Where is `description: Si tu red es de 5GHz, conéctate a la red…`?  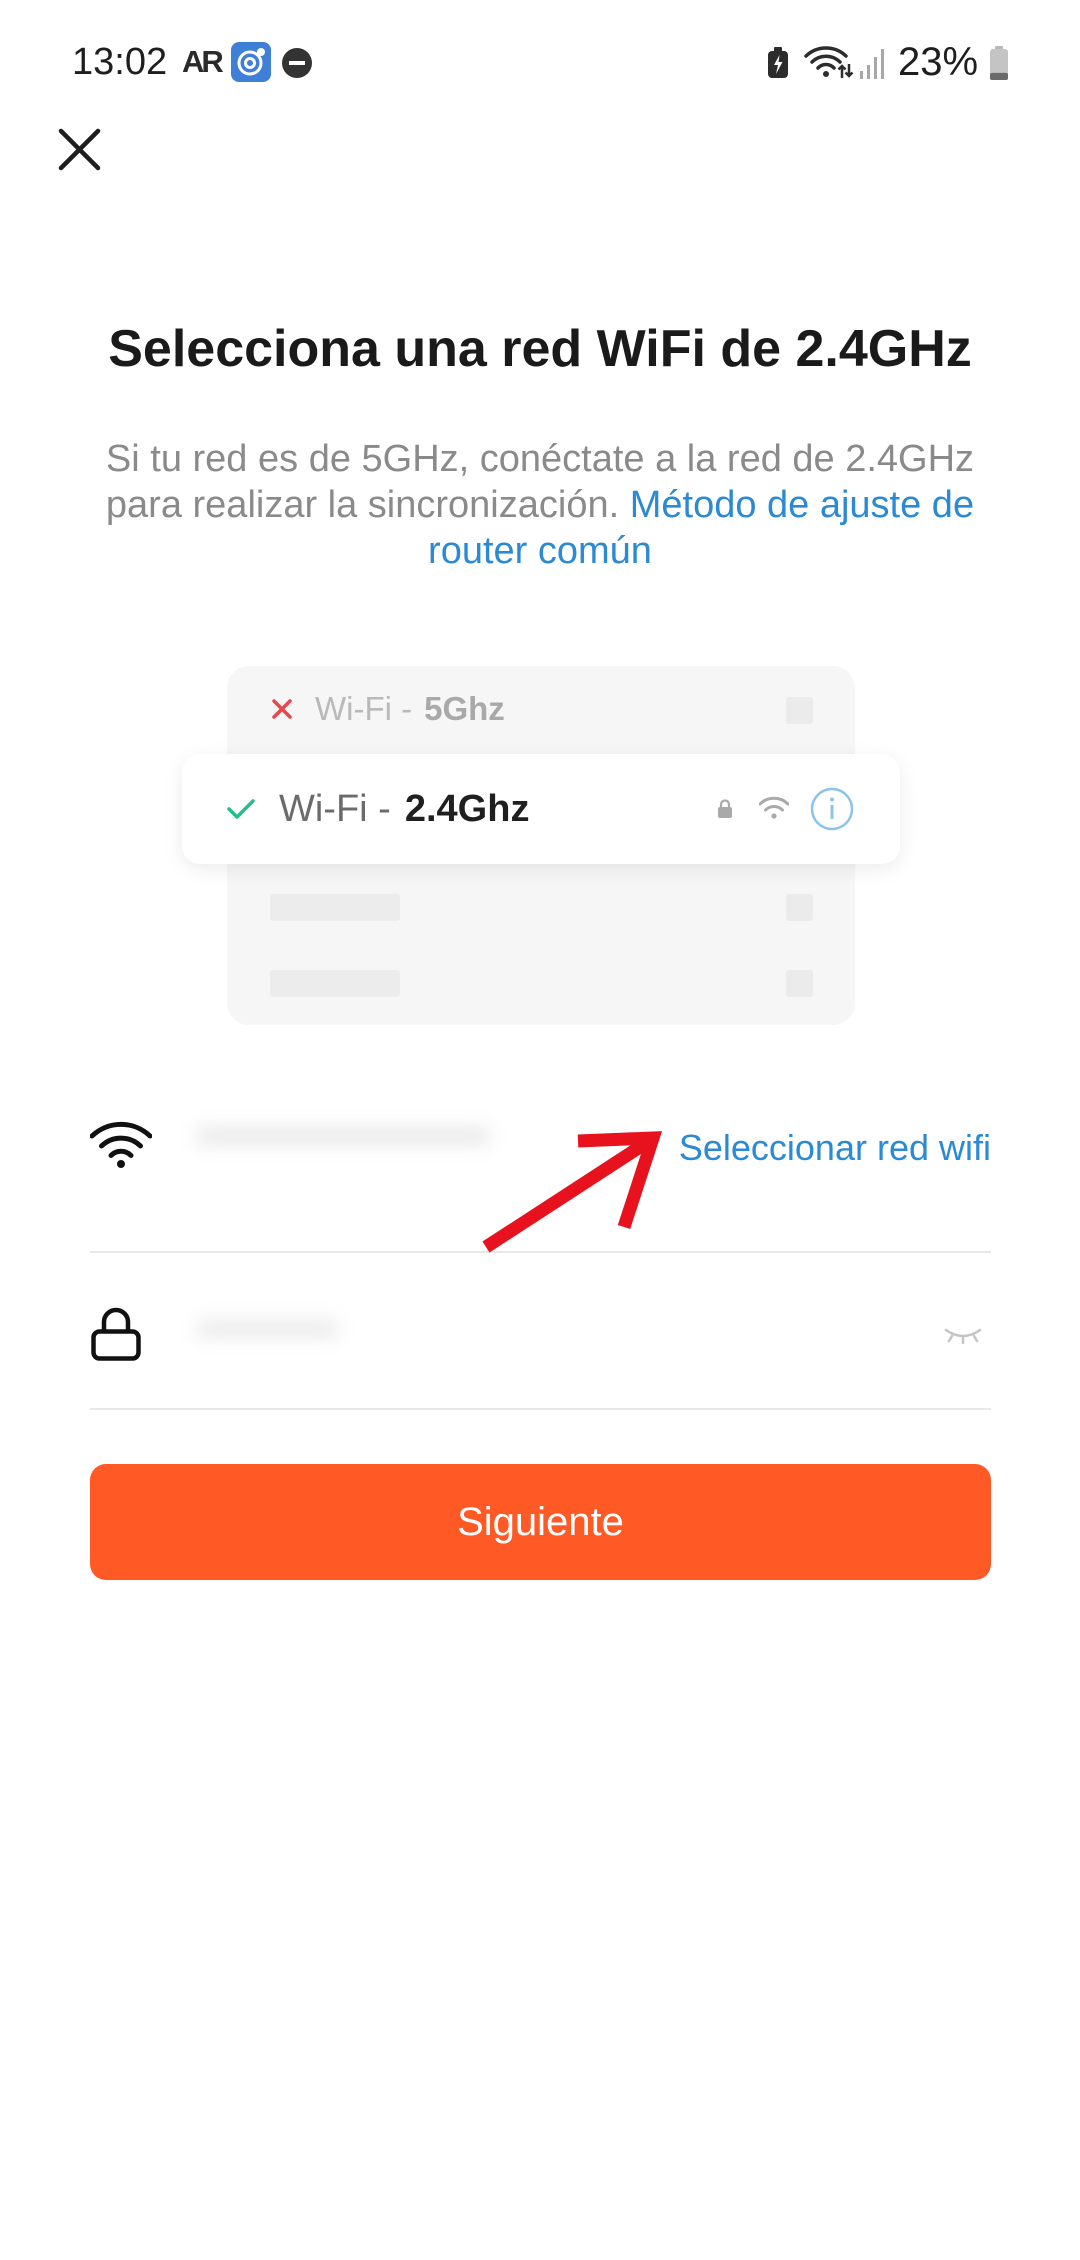
description: Si tu red es de 5GHz, conéctate a la red… is located at coordinates (540, 505).